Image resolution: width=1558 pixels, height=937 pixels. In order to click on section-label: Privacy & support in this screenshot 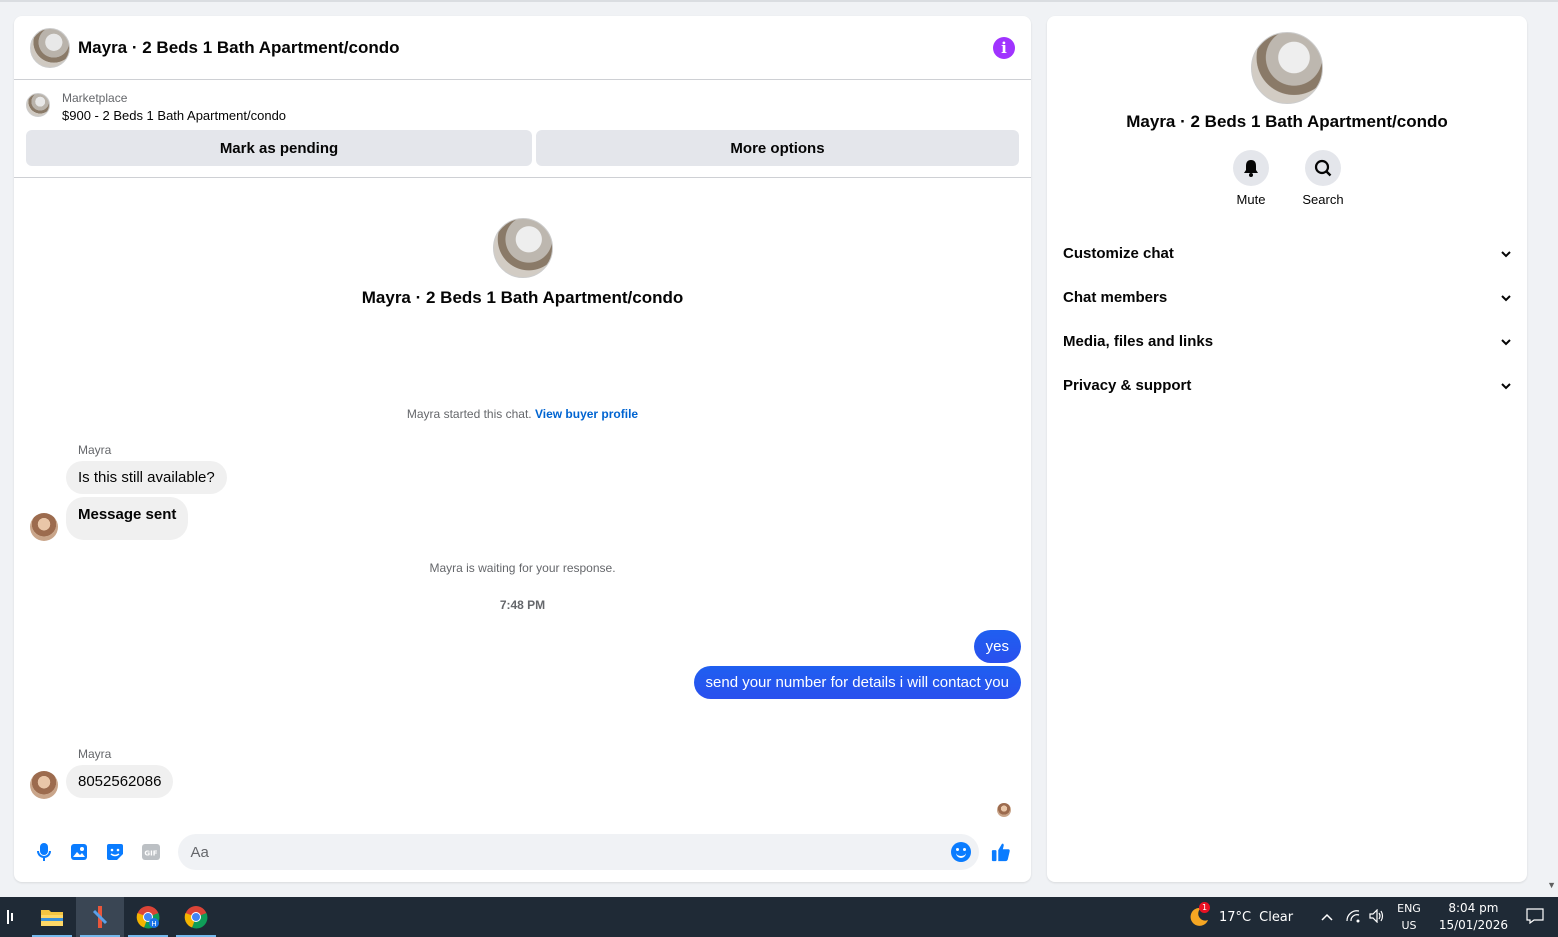, I will do `click(1127, 385)`.